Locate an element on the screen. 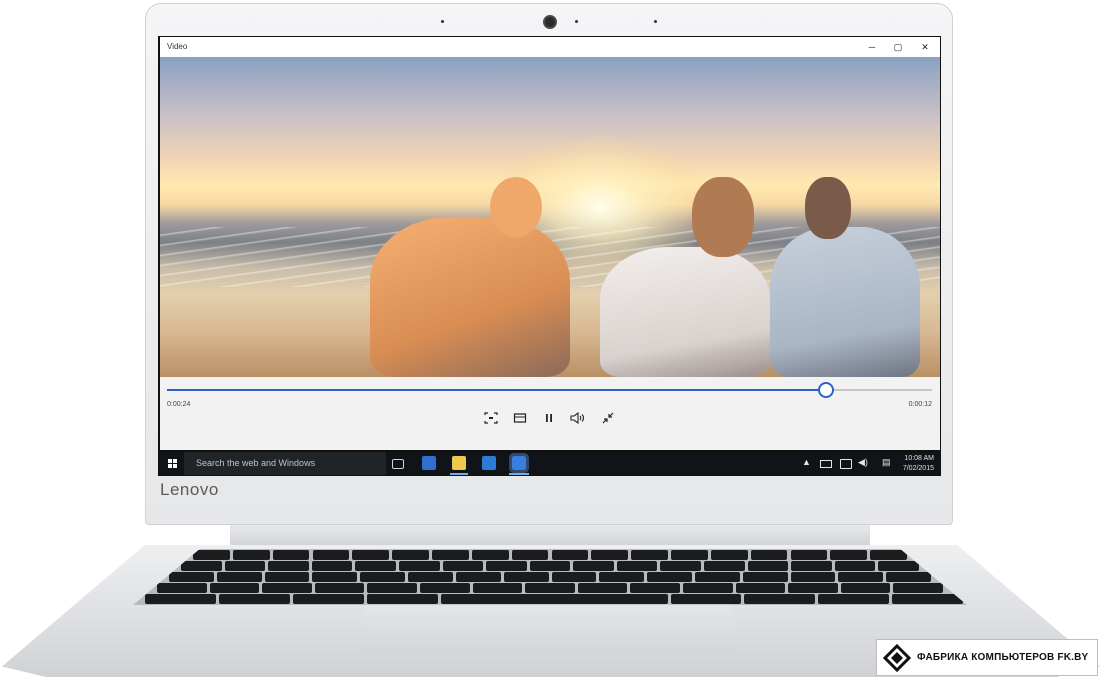  video-app-icon is located at coordinates (519, 463).